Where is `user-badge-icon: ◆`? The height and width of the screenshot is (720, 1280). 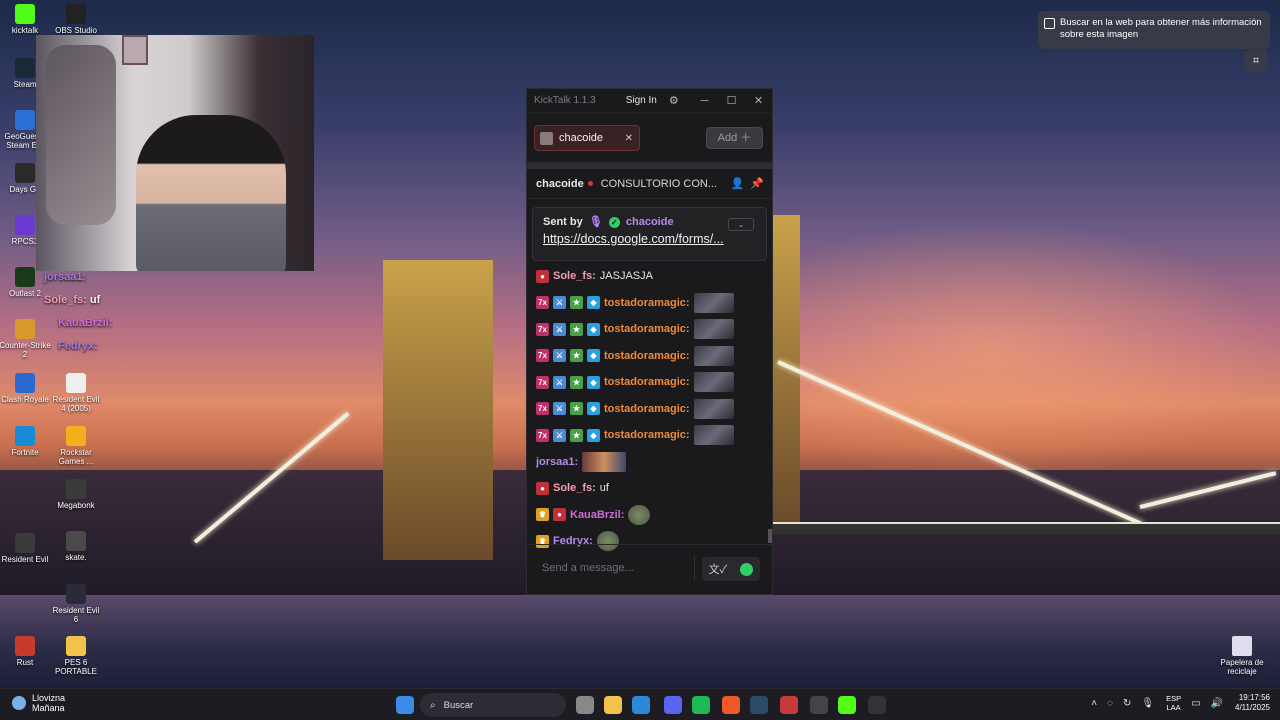
user-badge-icon: ◆ is located at coordinates (593, 382).